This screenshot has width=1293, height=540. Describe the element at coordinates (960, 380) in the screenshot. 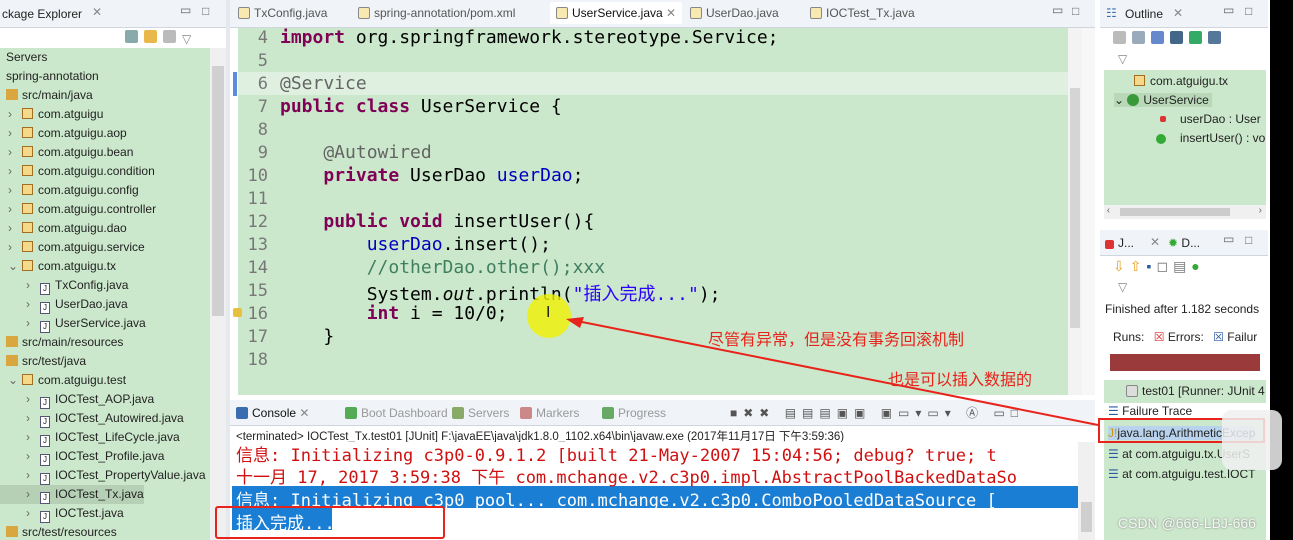

I see `annotation-note: 也是可以插入数据的` at that location.